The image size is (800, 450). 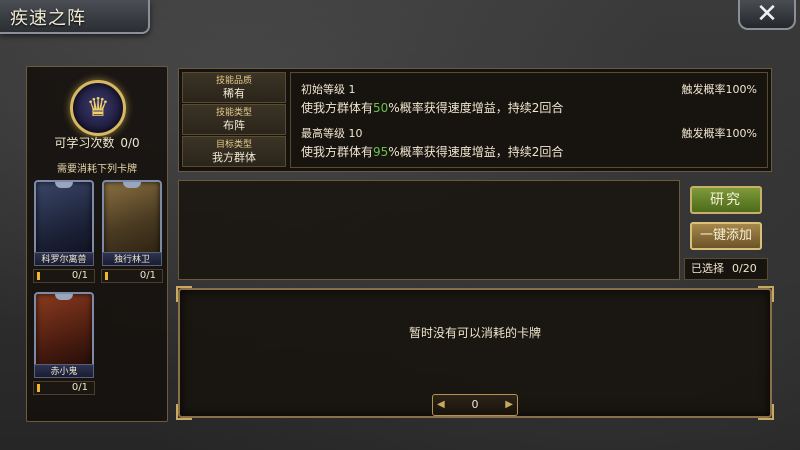 I want to click on selected-value: 0/20, so click(x=744, y=268).